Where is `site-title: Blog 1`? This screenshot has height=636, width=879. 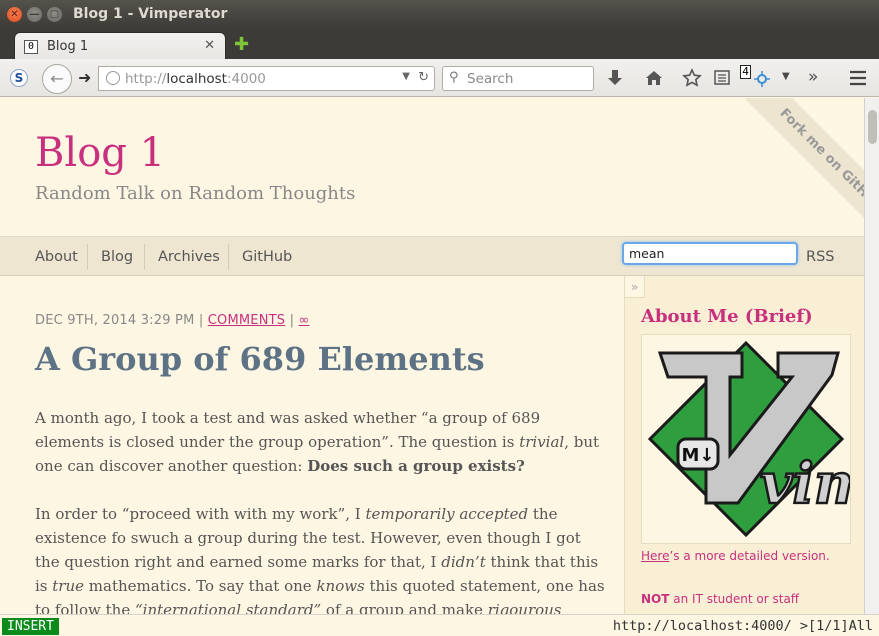 site-title: Blog 1 is located at coordinates (100, 153).